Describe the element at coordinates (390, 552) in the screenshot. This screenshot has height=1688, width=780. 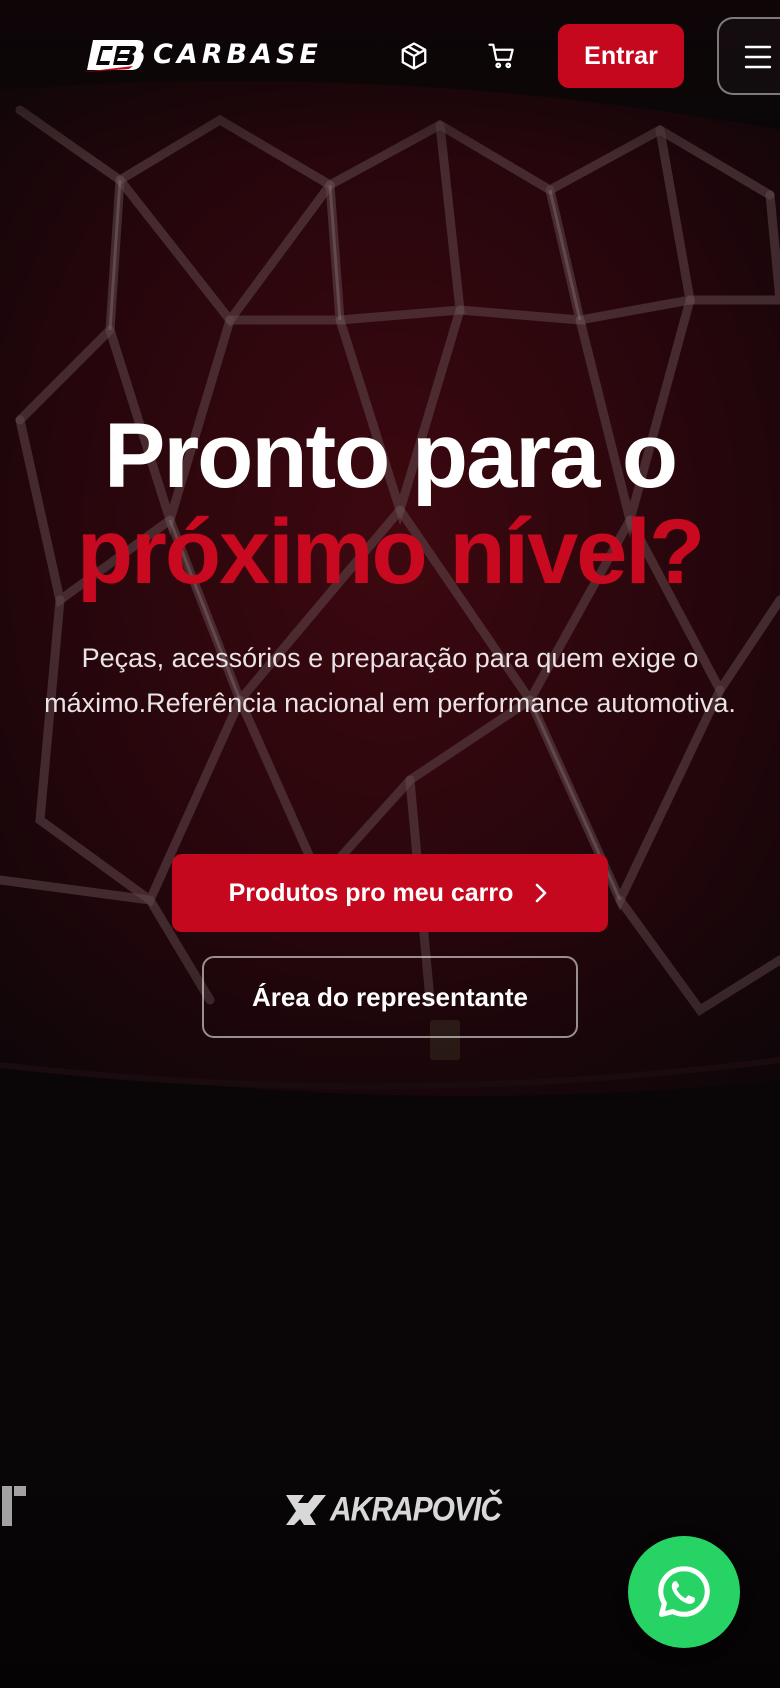
I see `hero-title-line2: próximo nível?` at that location.